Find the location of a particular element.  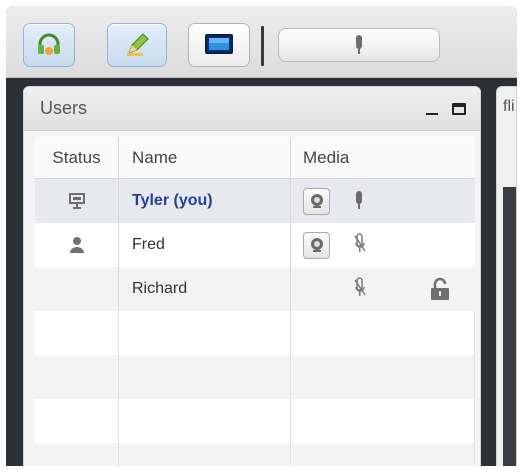

audio-button is located at coordinates (49, 45).